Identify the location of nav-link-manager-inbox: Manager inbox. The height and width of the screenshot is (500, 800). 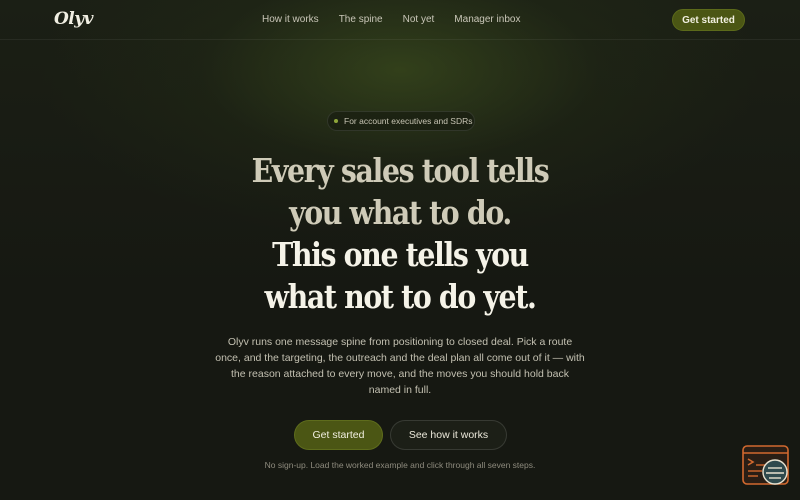
(487, 19).